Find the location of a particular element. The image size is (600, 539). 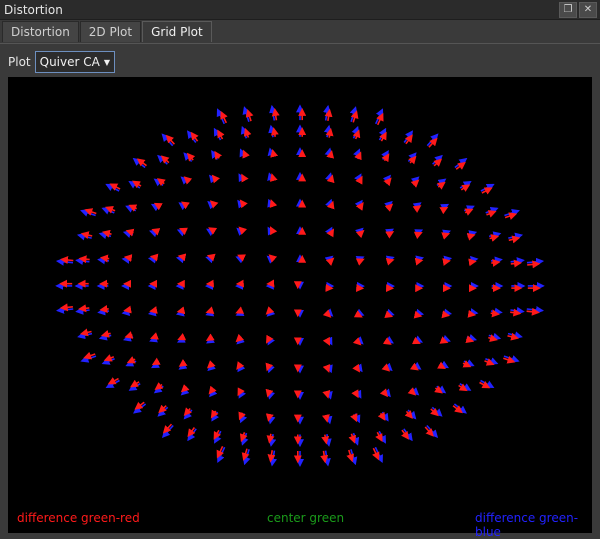

plot-type-value: Quiver CA is located at coordinates (69, 62).